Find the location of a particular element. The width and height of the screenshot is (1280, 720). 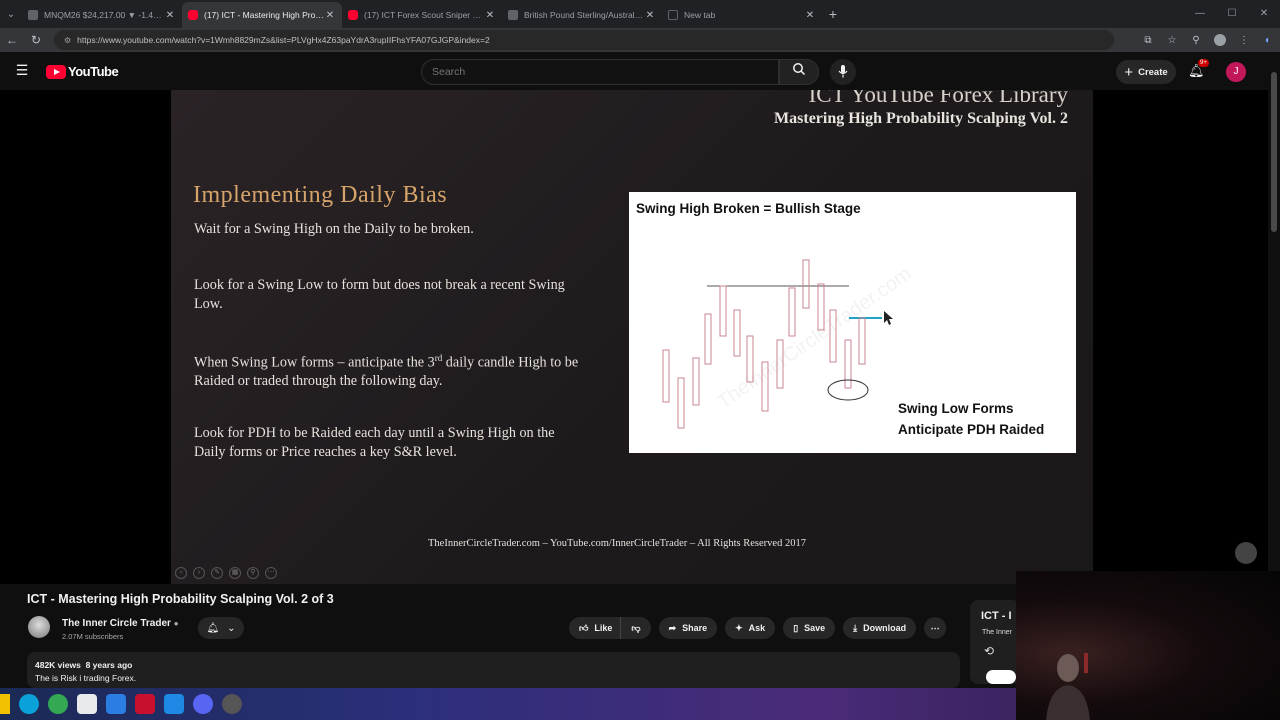

bookmark-star-icon: ☆ is located at coordinates (1172, 40).